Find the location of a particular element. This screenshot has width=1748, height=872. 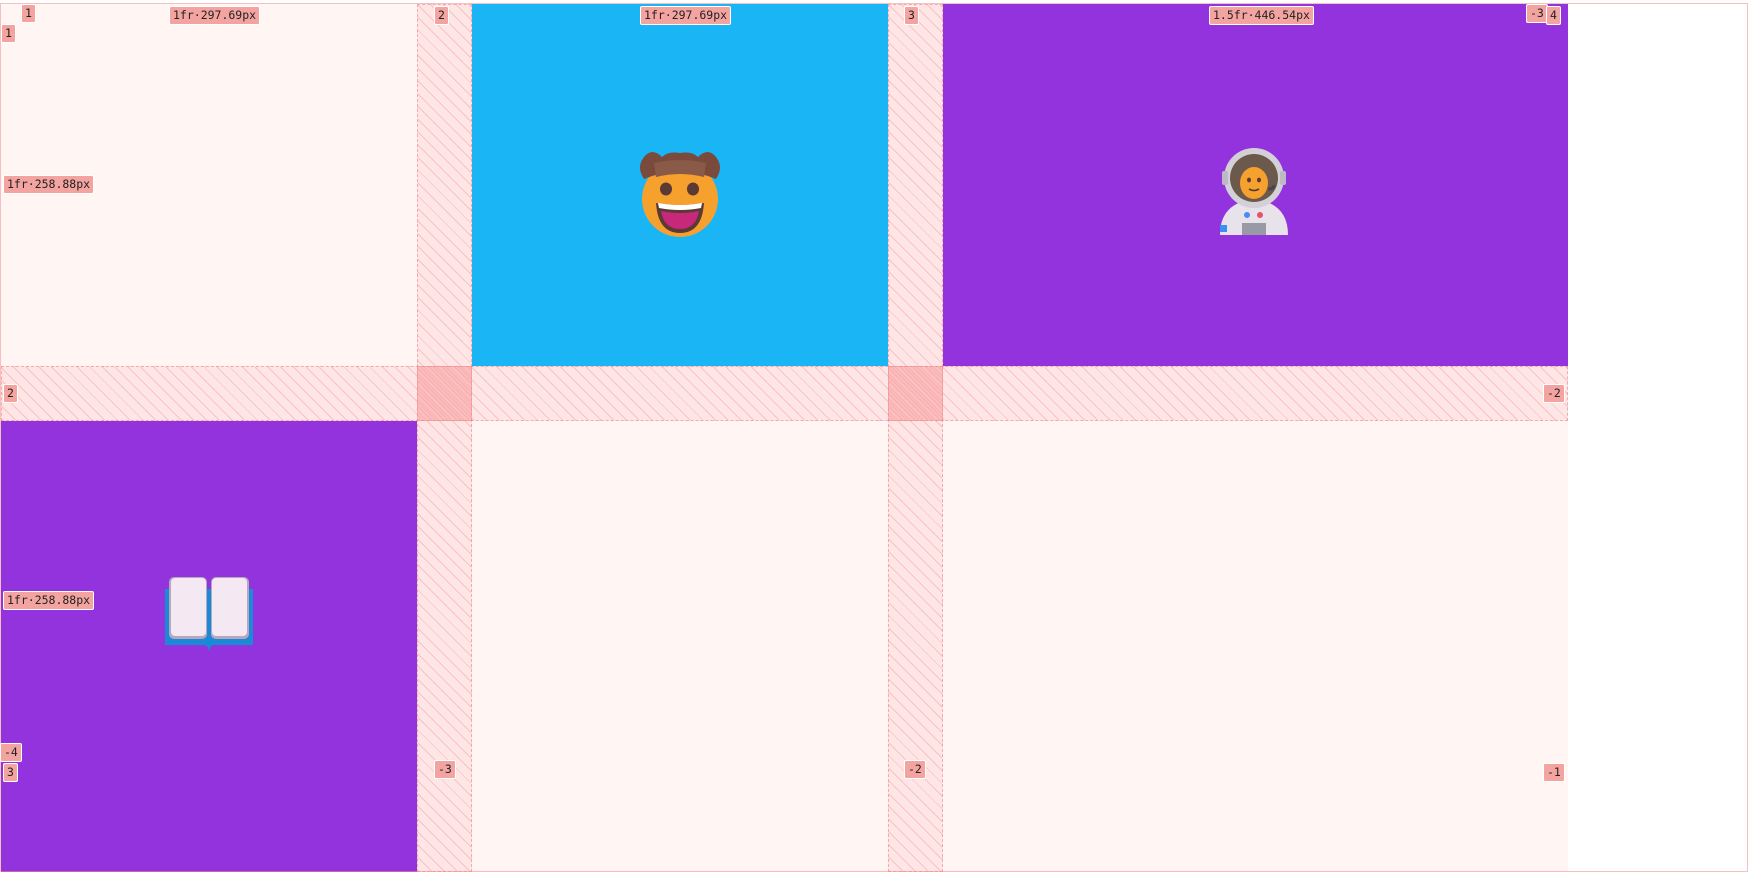

column-line-number-label: -1 is located at coordinates (1554, 772).